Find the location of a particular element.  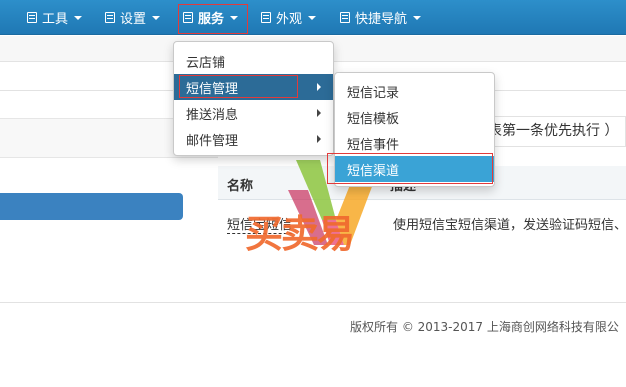

column-header-name: 名称 is located at coordinates (240, 186).